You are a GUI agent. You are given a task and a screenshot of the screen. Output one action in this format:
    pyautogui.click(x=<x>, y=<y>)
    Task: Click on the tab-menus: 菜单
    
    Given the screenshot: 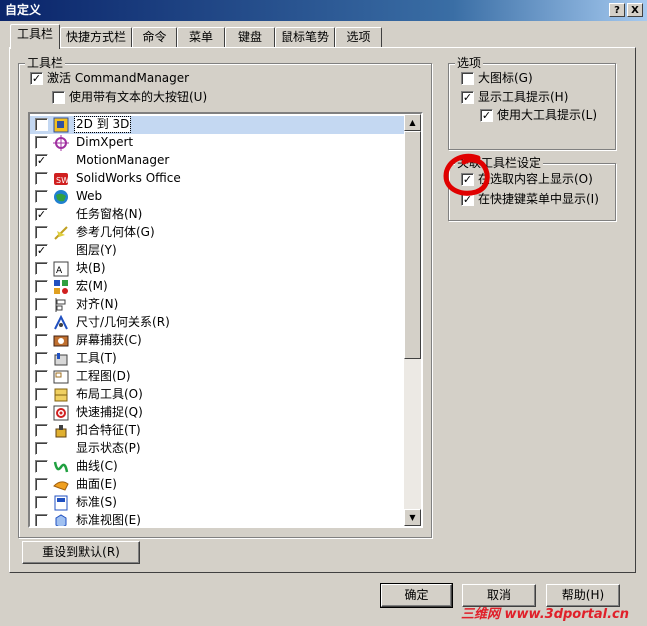 What is the action you would take?
    pyautogui.click(x=201, y=37)
    